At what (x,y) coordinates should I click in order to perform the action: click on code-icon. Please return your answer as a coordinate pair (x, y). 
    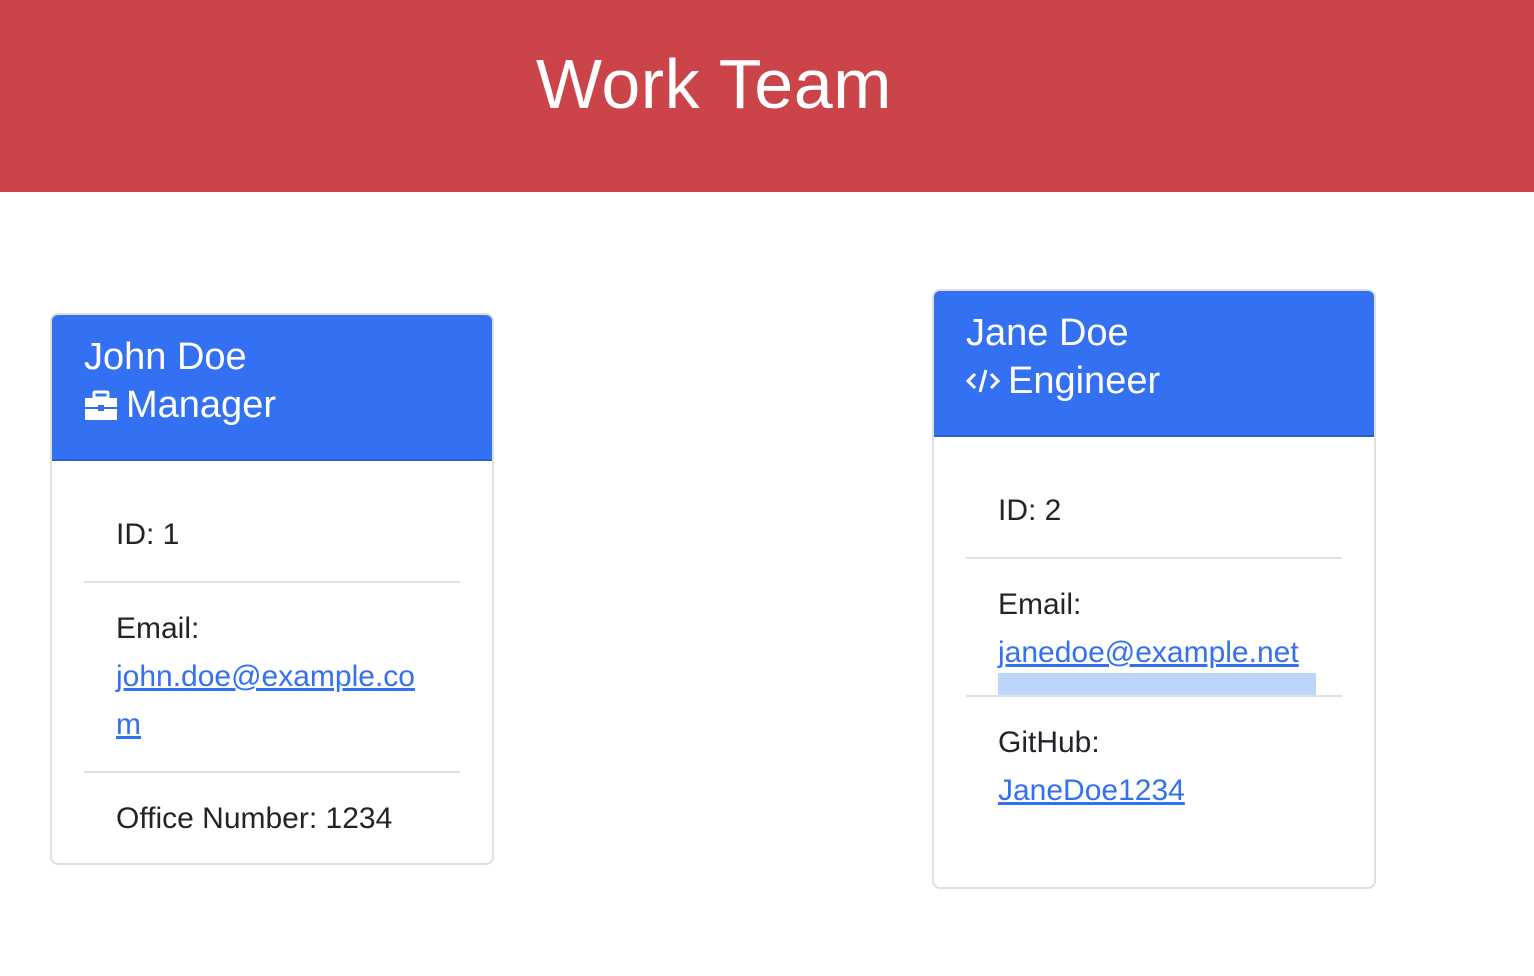
    Looking at the image, I should click on (983, 381).